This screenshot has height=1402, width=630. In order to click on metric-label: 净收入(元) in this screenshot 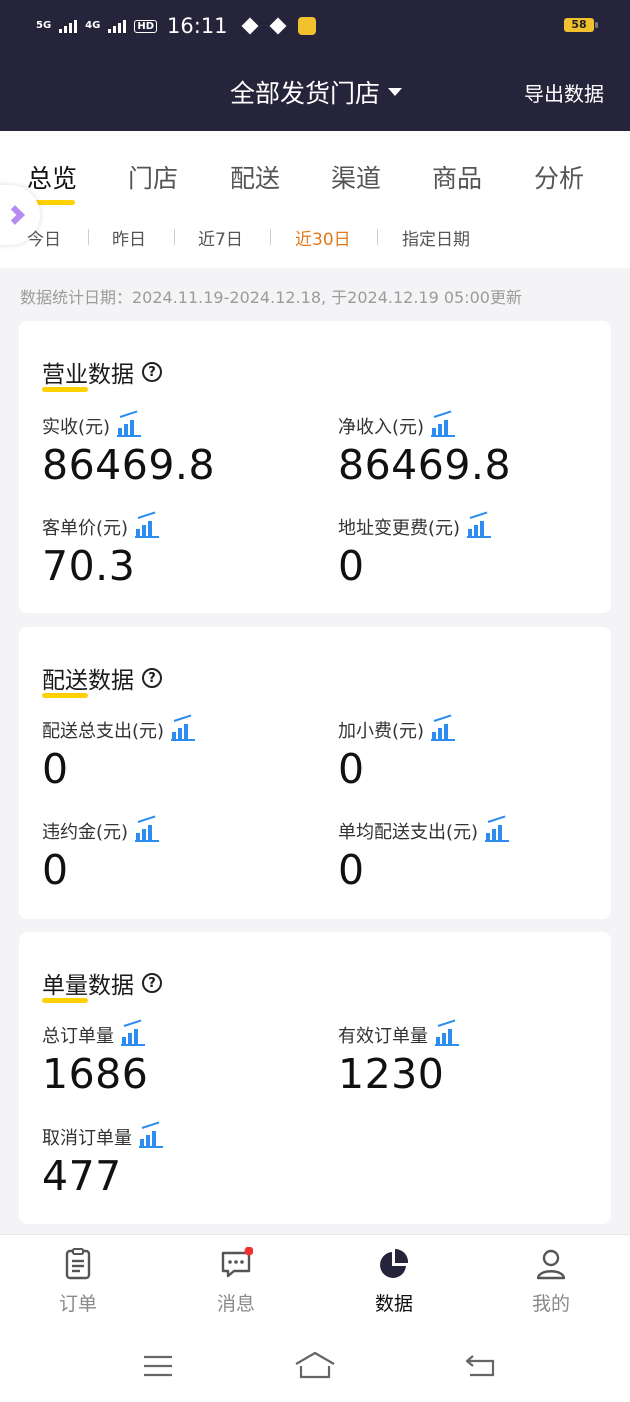, I will do `click(381, 427)`.